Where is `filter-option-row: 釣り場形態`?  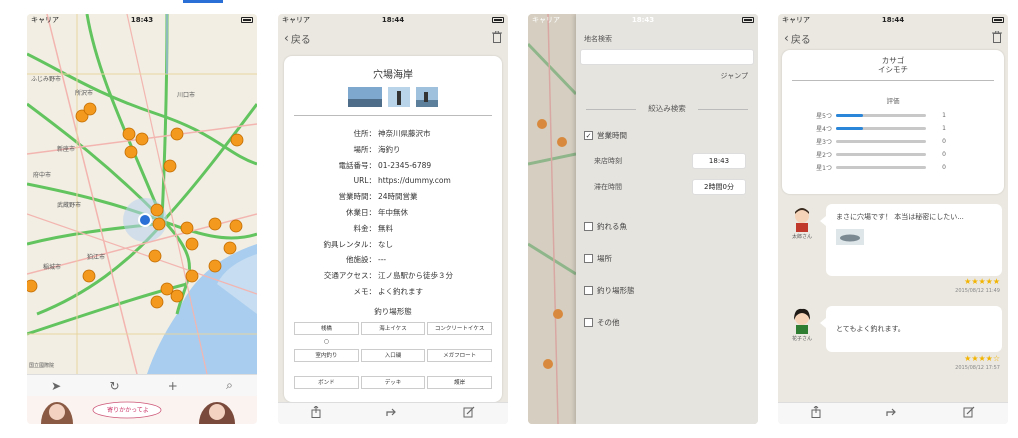
filter-option-row: 釣り場形態 is located at coordinates (667, 290).